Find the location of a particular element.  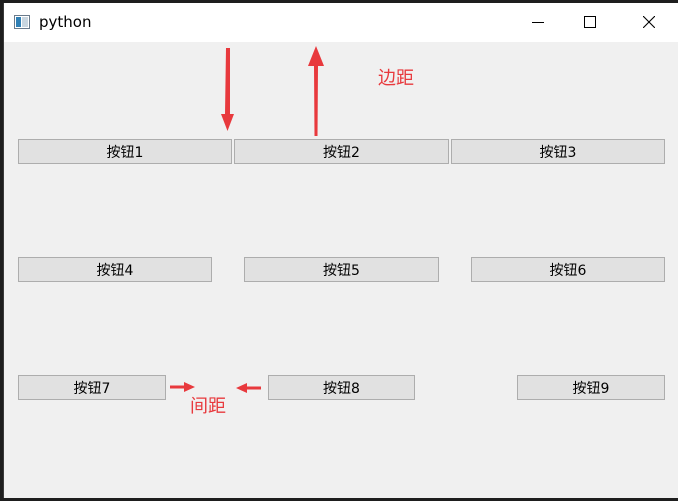

margin-arrow-down is located at coordinates (227, 89).